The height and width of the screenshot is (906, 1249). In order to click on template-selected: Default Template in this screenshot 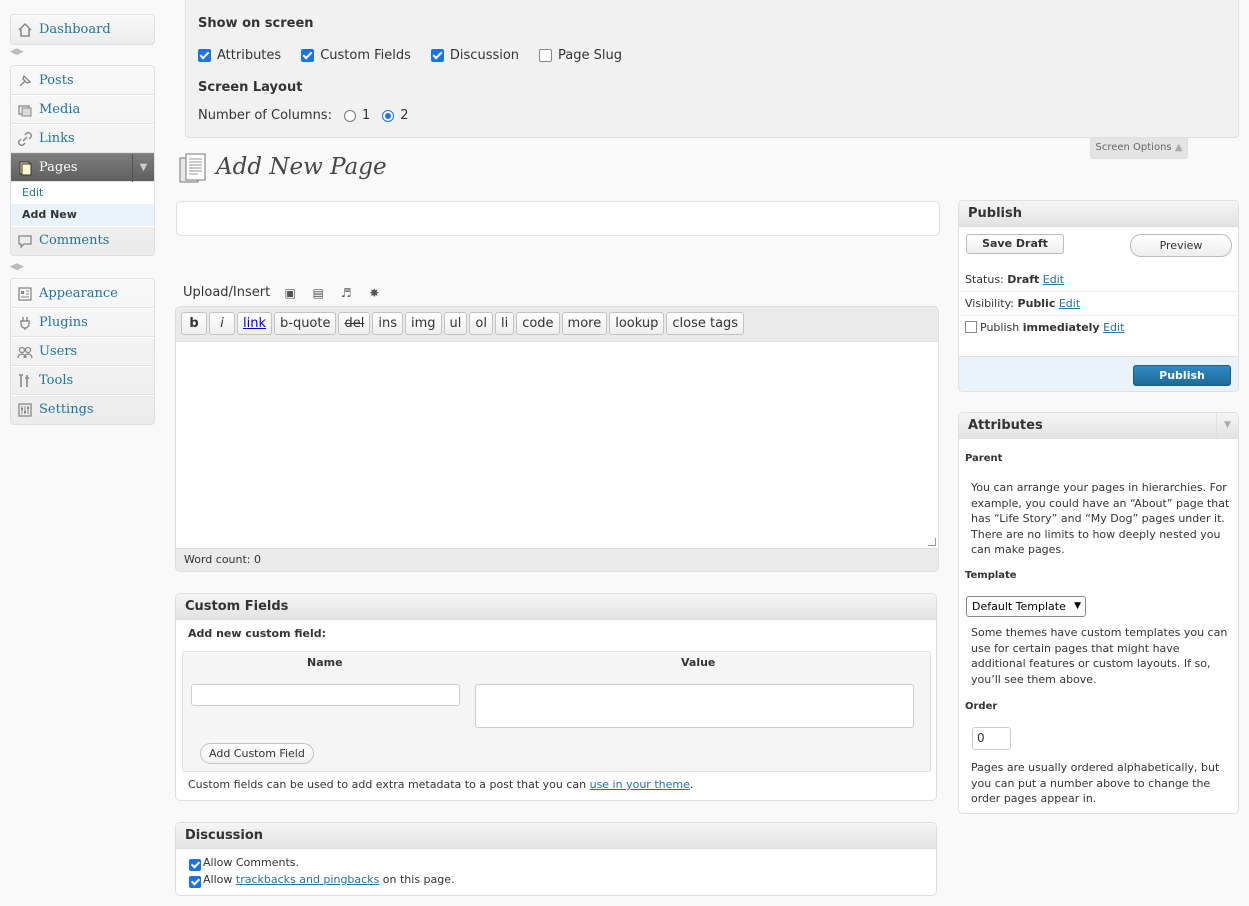, I will do `click(1019, 606)`.